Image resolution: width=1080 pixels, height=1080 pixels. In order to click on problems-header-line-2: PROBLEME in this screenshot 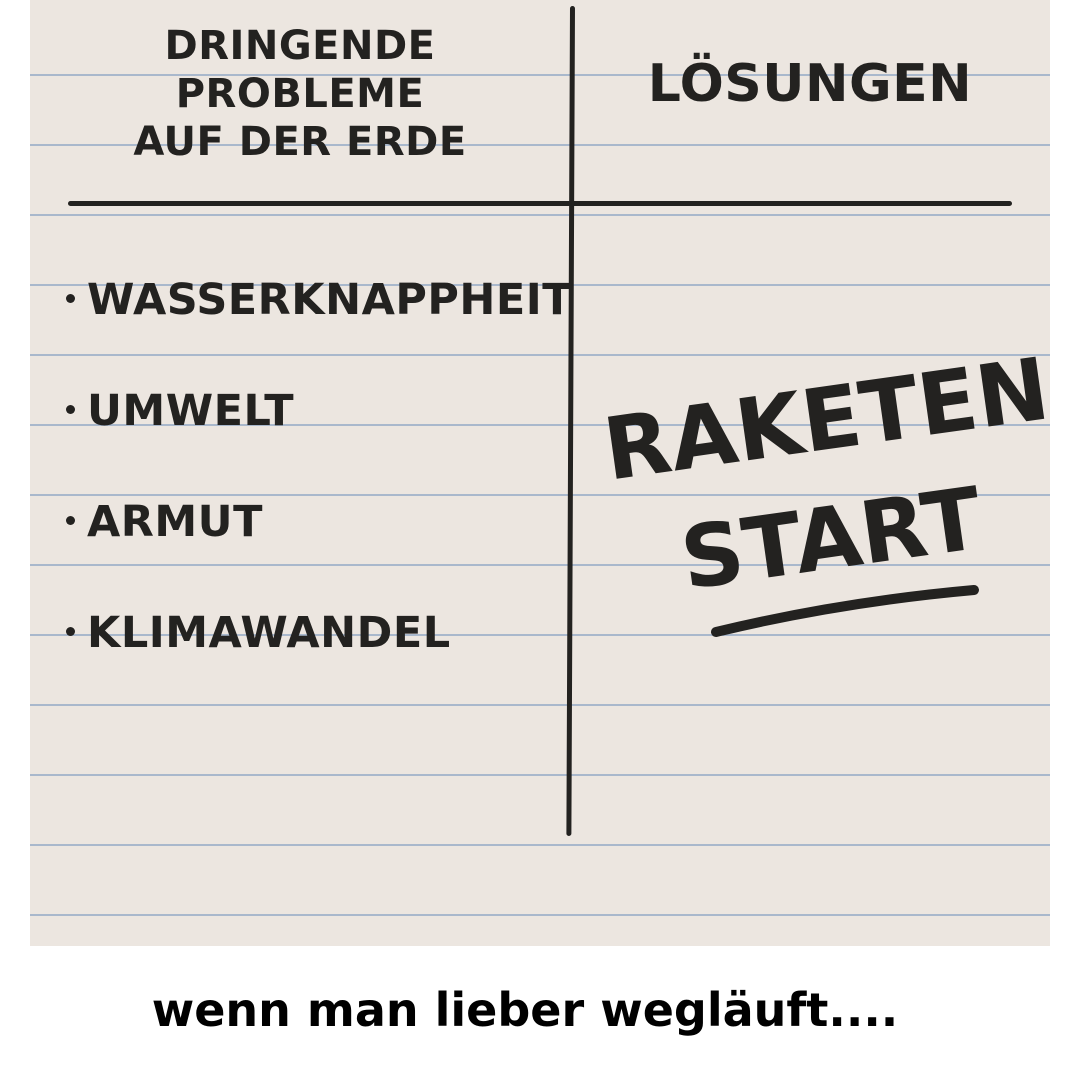, I will do `click(300, 94)`.